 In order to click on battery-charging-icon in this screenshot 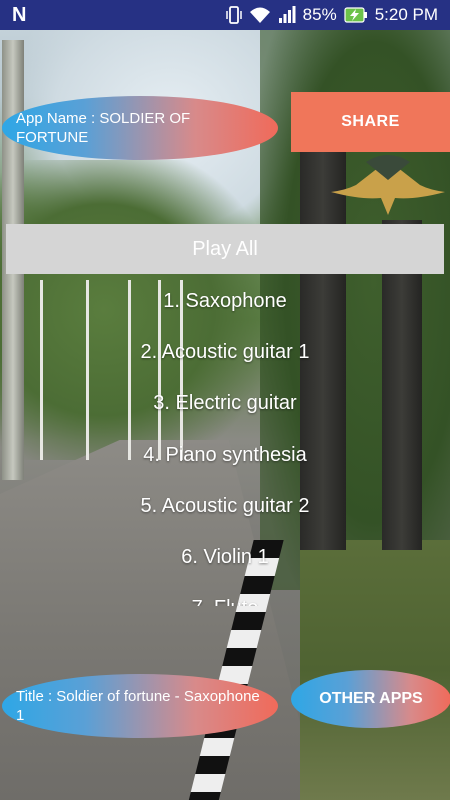, I will do `click(355, 15)`.